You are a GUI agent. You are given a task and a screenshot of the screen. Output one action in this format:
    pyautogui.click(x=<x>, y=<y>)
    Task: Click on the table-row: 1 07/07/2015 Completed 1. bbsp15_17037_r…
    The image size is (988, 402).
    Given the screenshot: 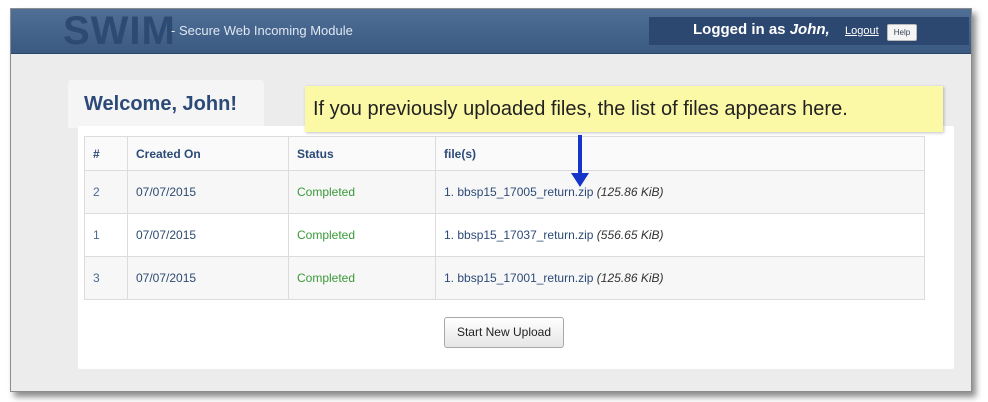 What is the action you would take?
    pyautogui.click(x=504, y=235)
    